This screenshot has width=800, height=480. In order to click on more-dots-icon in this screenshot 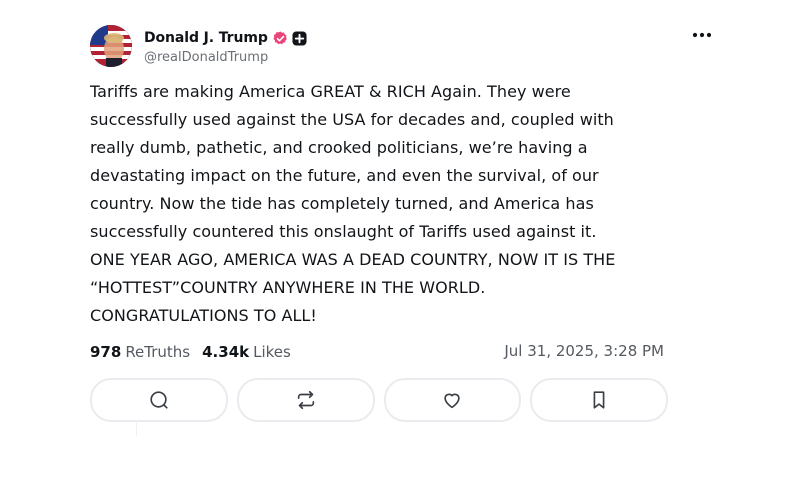, I will do `click(702, 35)`.